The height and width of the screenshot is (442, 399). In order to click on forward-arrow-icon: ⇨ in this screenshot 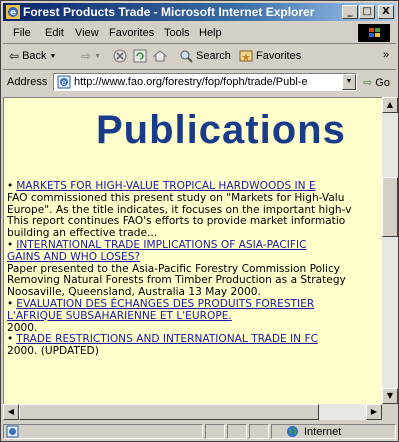, I will do `click(86, 56)`.